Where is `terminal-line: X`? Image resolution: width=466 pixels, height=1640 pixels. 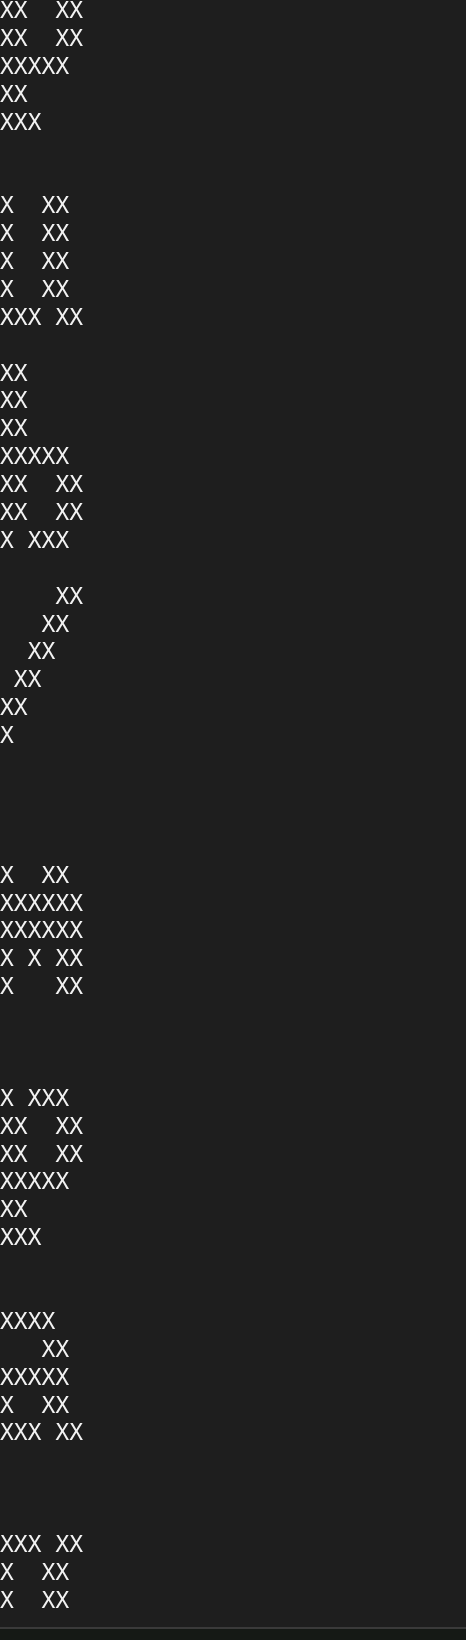
terminal-line: X is located at coordinates (41, 765).